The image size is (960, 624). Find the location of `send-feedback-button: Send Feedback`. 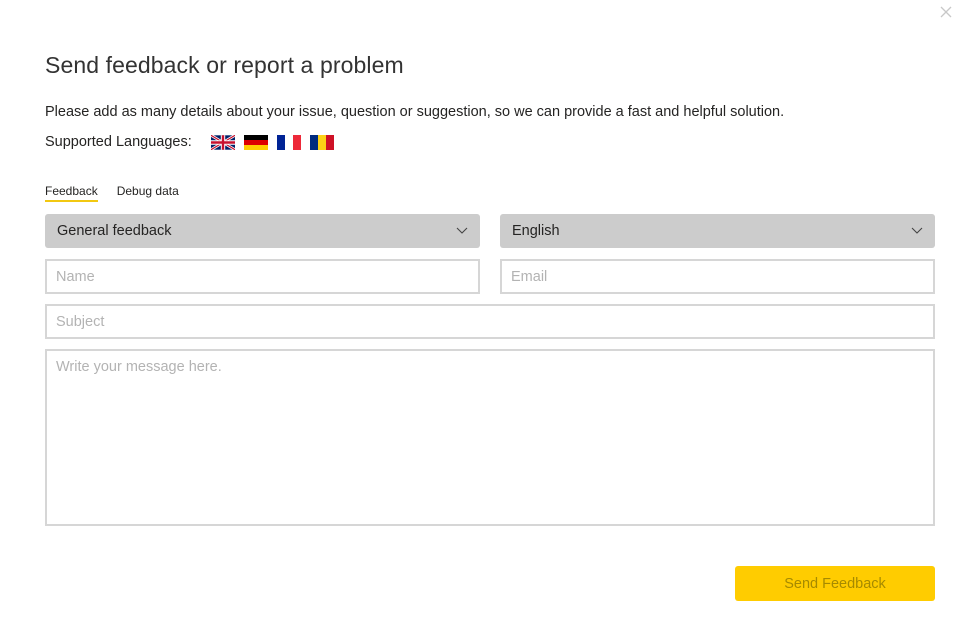

send-feedback-button: Send Feedback is located at coordinates (835, 583).